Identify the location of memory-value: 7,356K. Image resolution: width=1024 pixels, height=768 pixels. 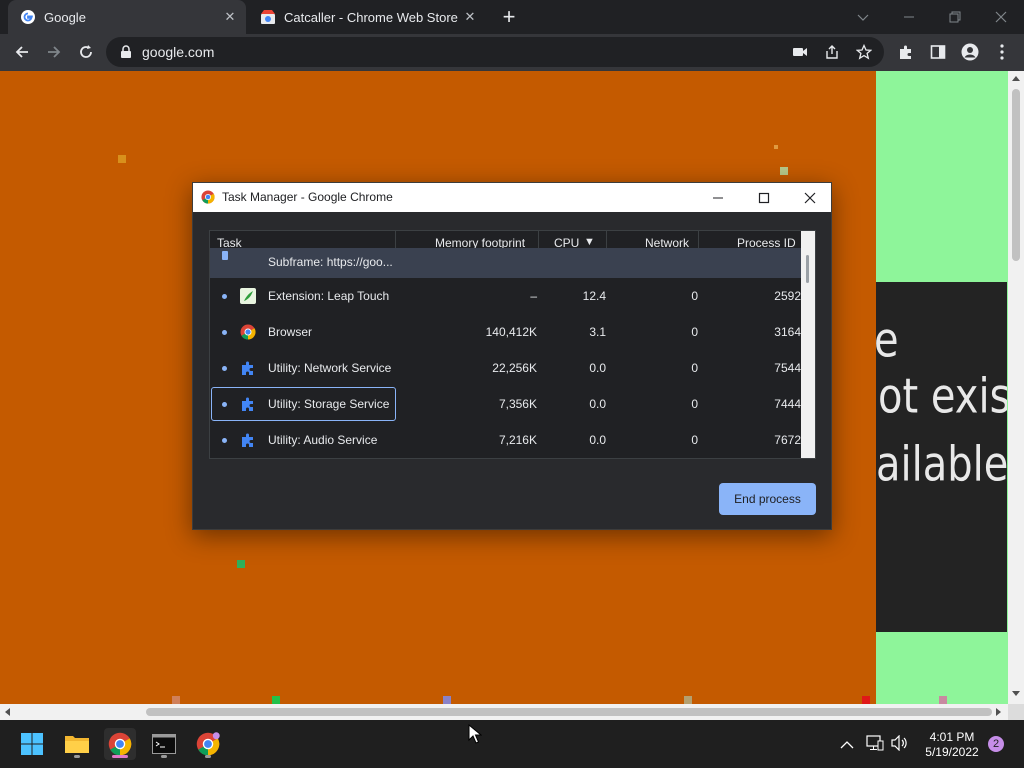
(517, 404).